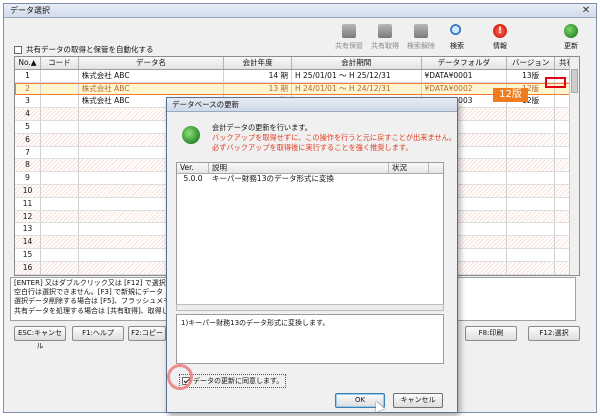 This screenshot has height=416, width=600. Describe the element at coordinates (193, 168) in the screenshot. I see `col-ver: Ver.` at that location.